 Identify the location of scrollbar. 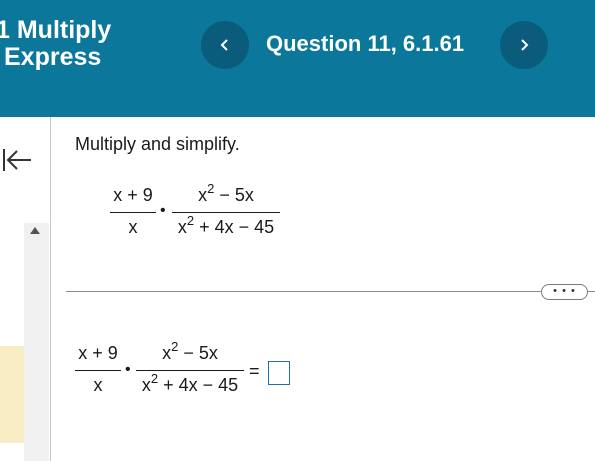
(36, 342).